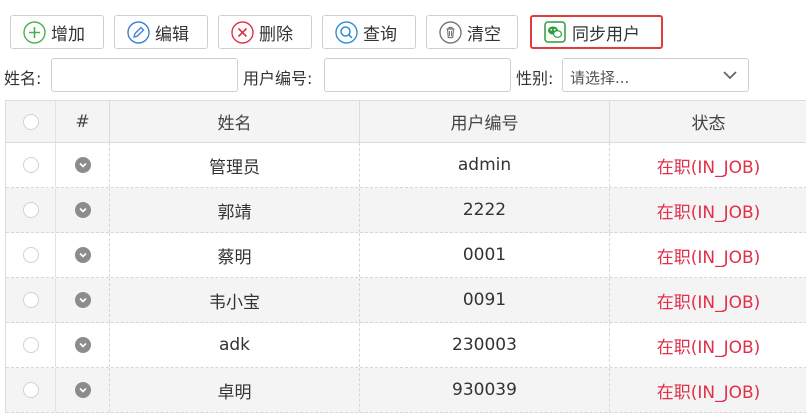  Describe the element at coordinates (606, 34) in the screenshot. I see `sync-users-button-label: 同步用户` at that location.